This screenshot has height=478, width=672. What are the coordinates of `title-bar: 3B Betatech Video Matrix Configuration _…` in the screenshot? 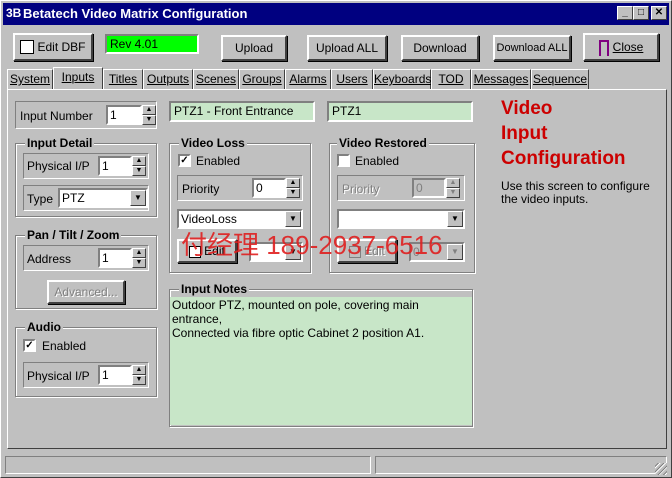 It's located at (336, 14).